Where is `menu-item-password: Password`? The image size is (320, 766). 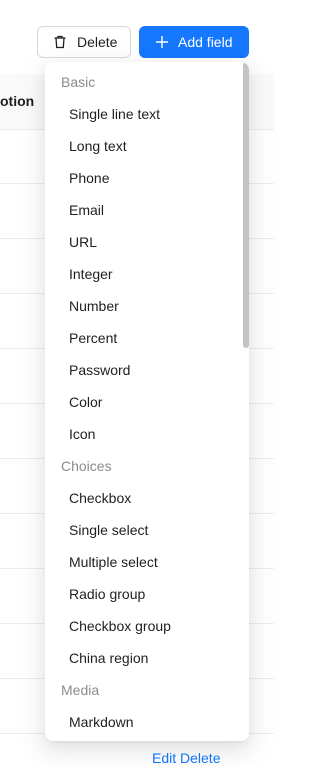
menu-item-password: Password is located at coordinates (147, 370).